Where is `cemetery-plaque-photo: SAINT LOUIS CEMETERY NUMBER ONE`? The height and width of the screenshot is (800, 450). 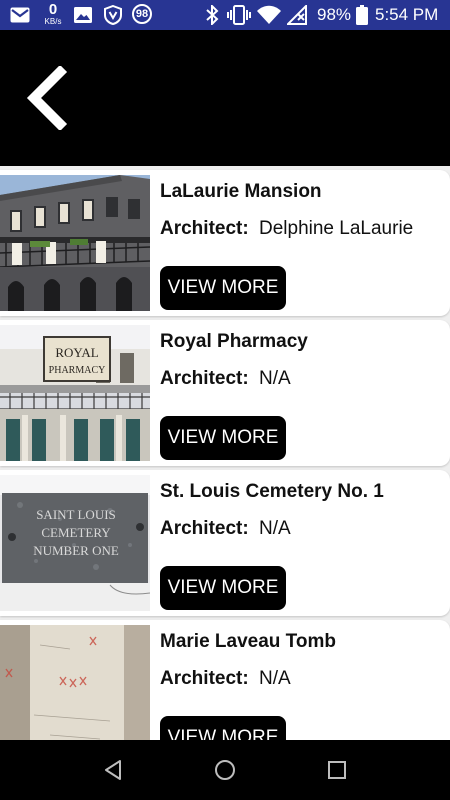 cemetery-plaque-photo: SAINT LOUIS CEMETERY NUMBER ONE is located at coordinates (75, 543).